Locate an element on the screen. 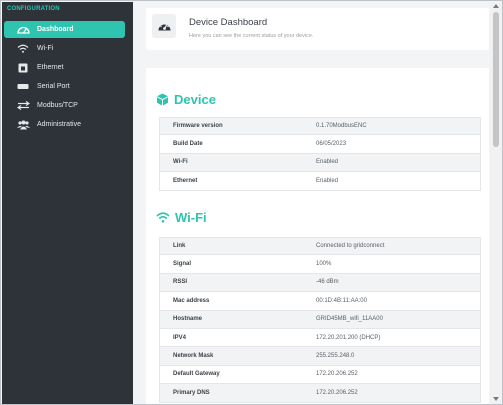 This screenshot has height=405, width=503. serial-port-icon is located at coordinates (23, 87).